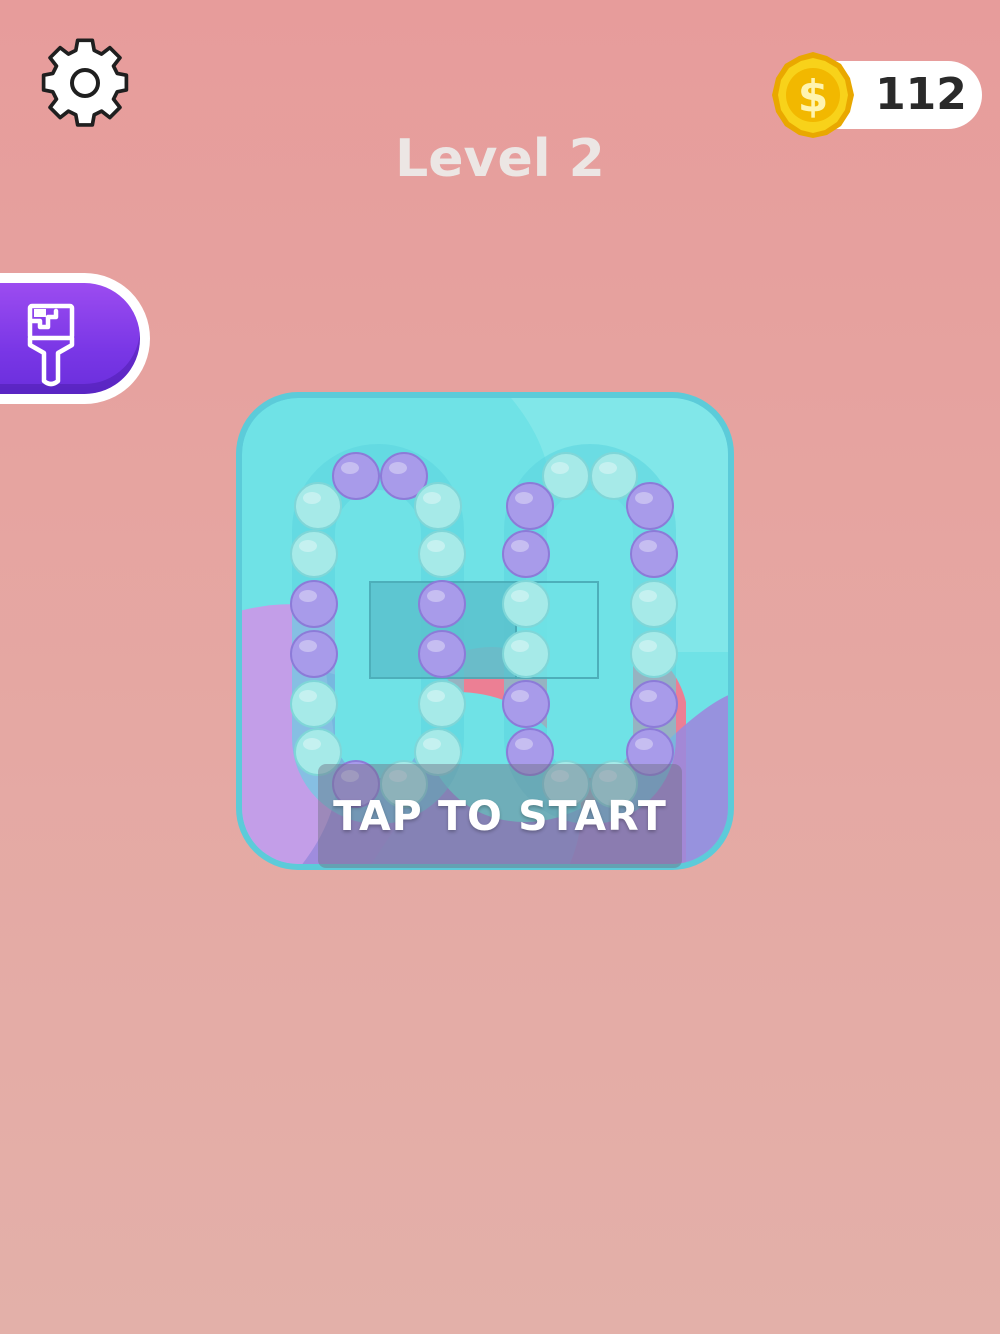 This screenshot has width=1000, height=1334. I want to click on dollar-coin-icon: $, so click(813, 95).